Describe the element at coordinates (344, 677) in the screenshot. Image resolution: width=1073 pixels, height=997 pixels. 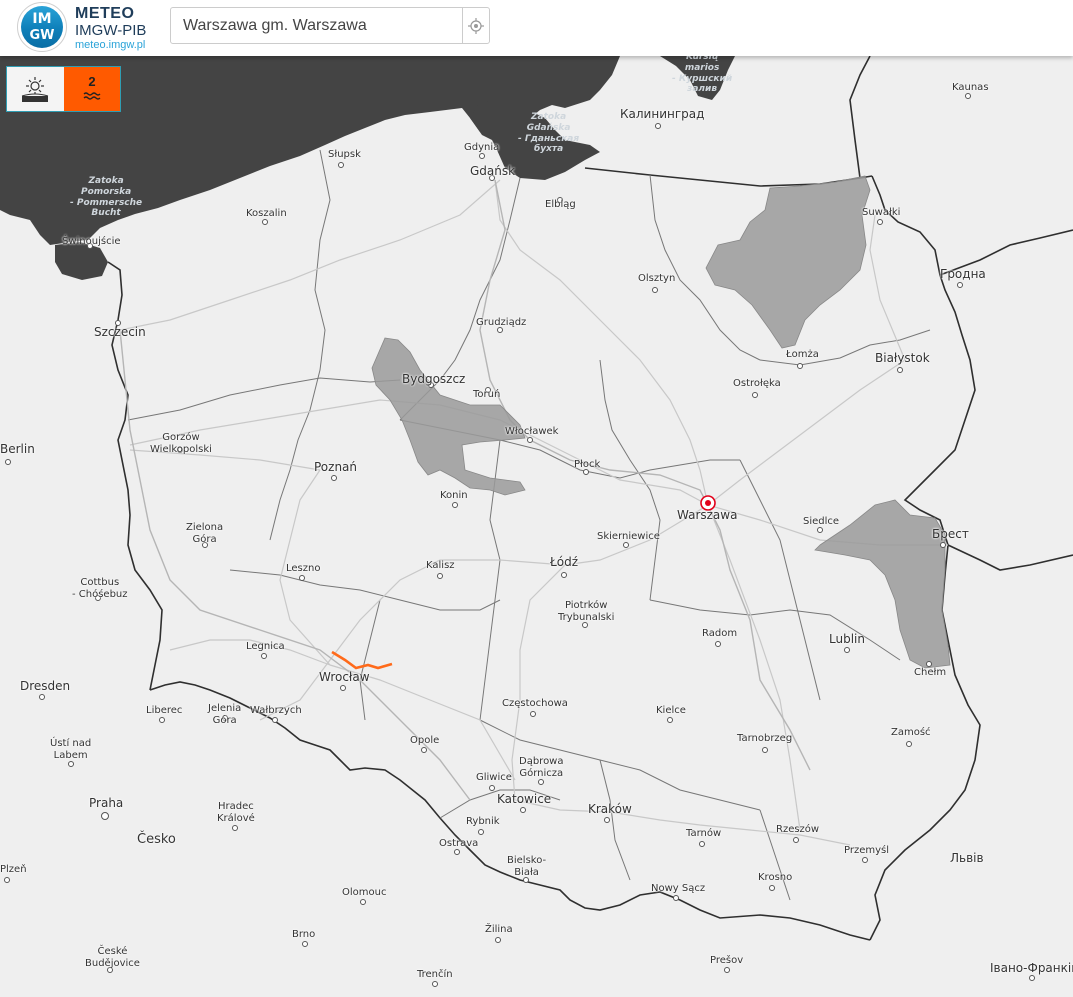
I see `city-label: Wrocław` at that location.